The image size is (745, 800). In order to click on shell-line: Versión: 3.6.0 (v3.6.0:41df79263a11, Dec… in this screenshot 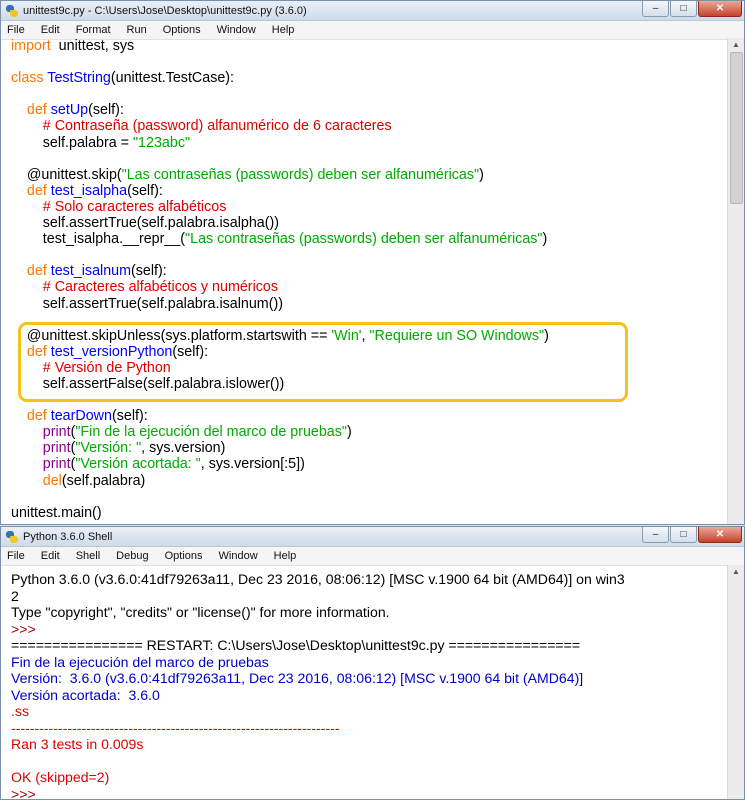, I will do `click(318, 678)`.